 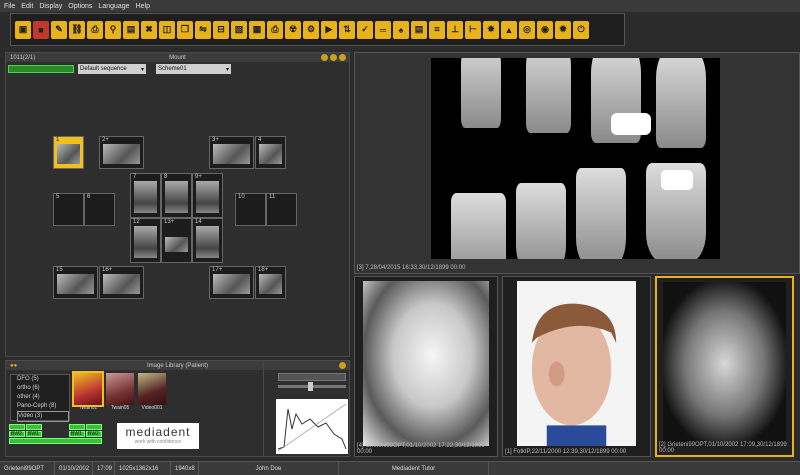 What do you see at coordinates (88, 391) in the screenshot?
I see `video-thumbnail: Twain02` at bounding box center [88, 391].